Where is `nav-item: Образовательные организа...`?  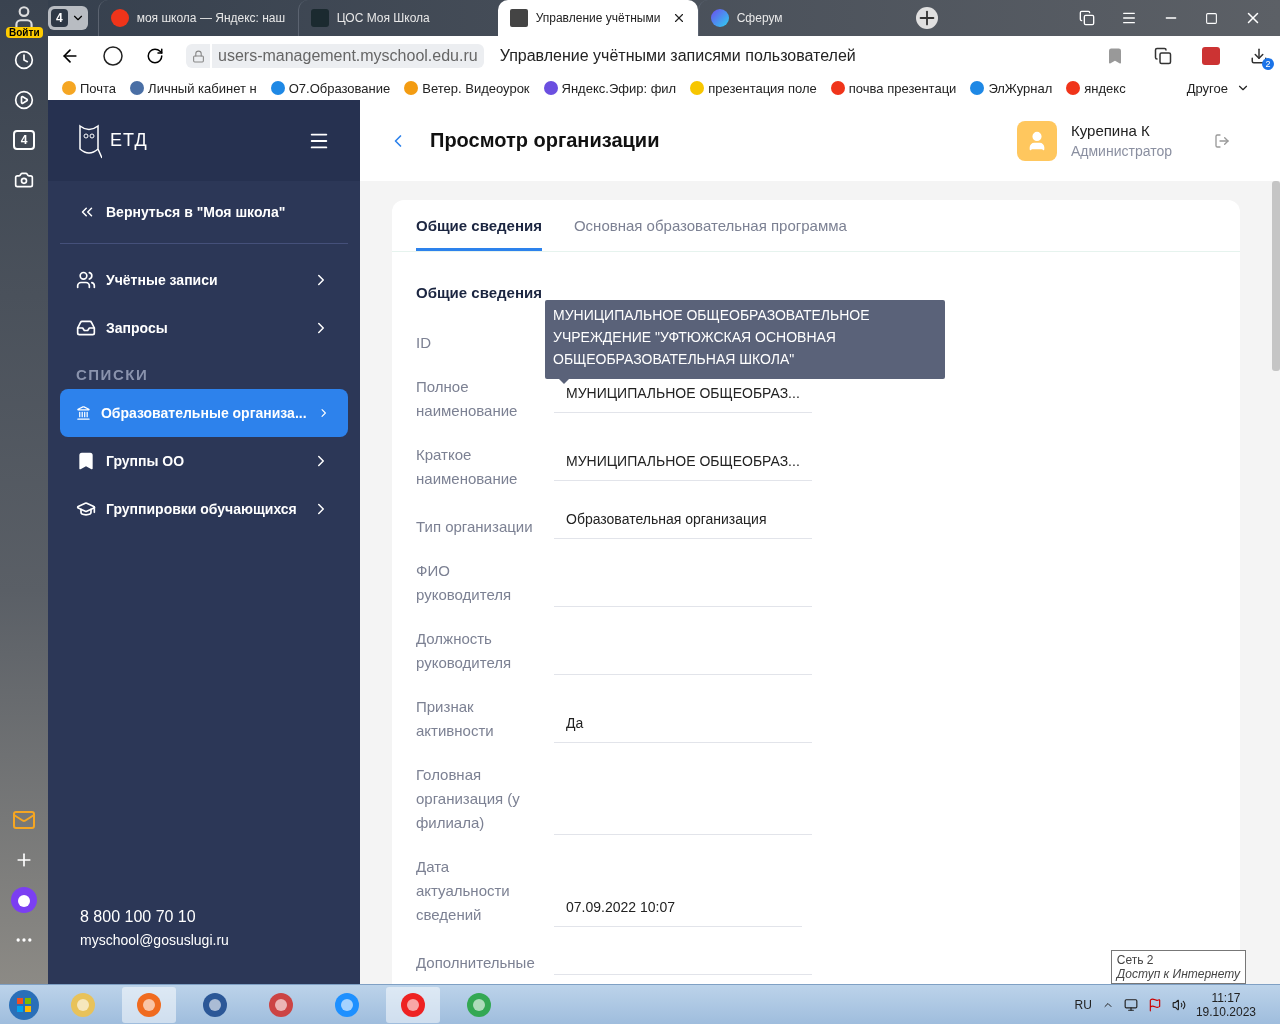
nav-item: Образовательные организа... is located at coordinates (204, 413).